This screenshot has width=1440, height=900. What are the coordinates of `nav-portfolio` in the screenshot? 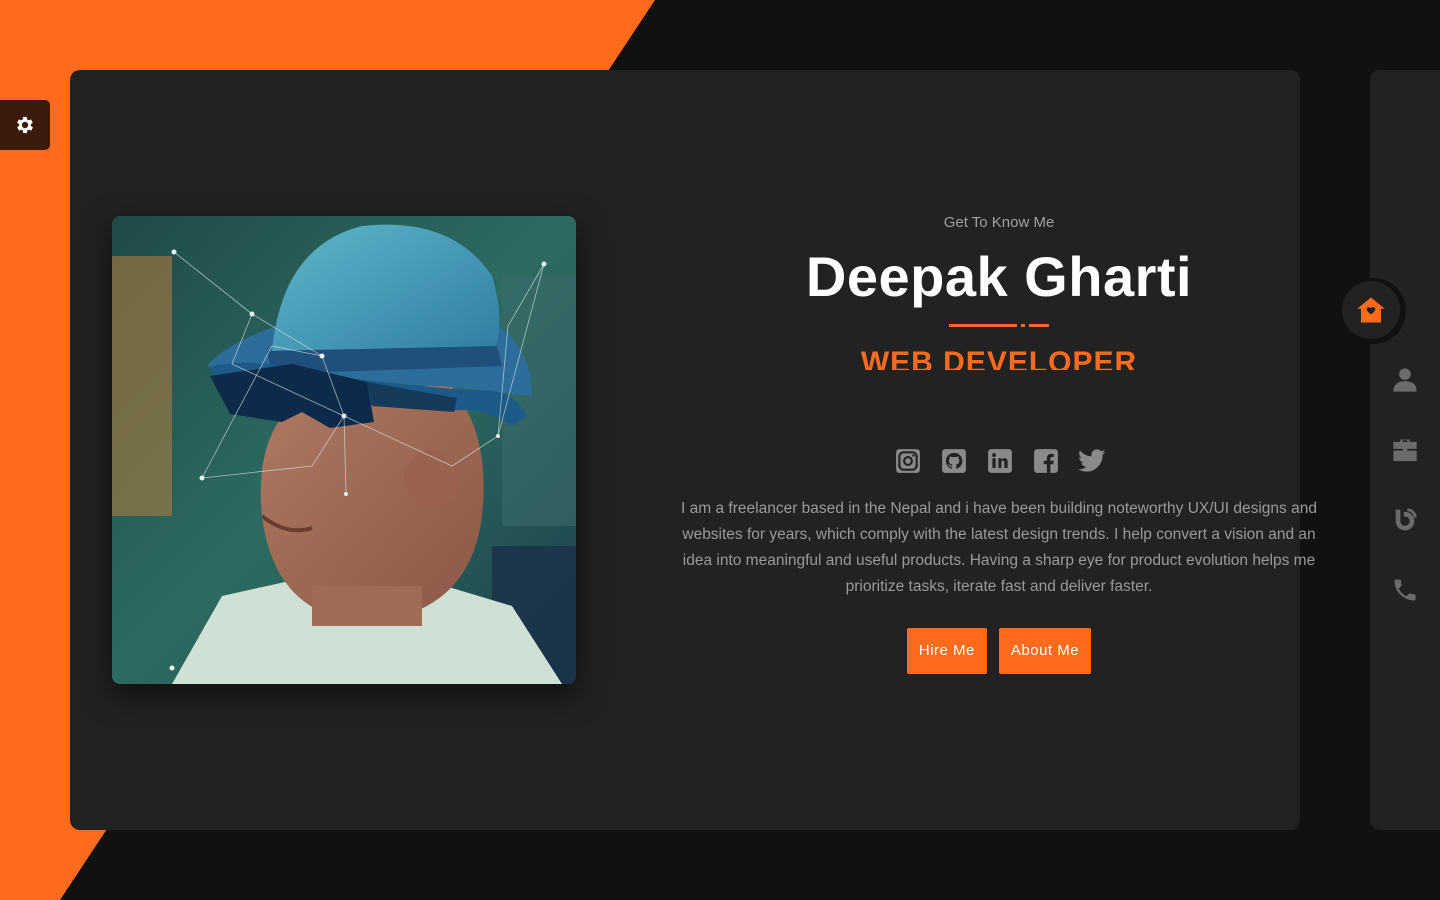 It's located at (1405, 450).